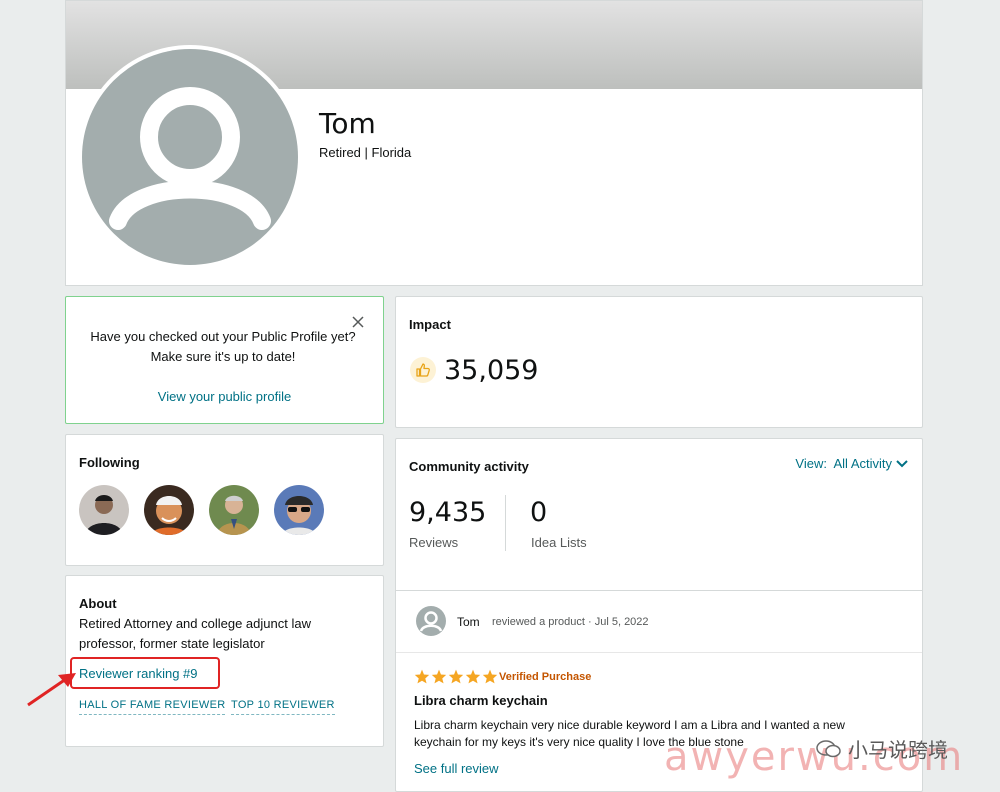  What do you see at coordinates (559, 542) in the screenshot?
I see `idea-lists-label: Idea Lists` at bounding box center [559, 542].